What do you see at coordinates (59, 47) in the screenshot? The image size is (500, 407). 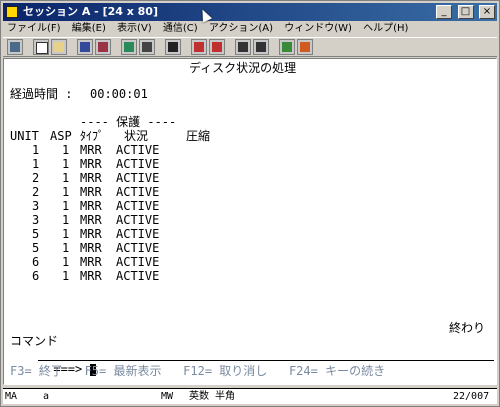 I see `paste-icon` at bounding box center [59, 47].